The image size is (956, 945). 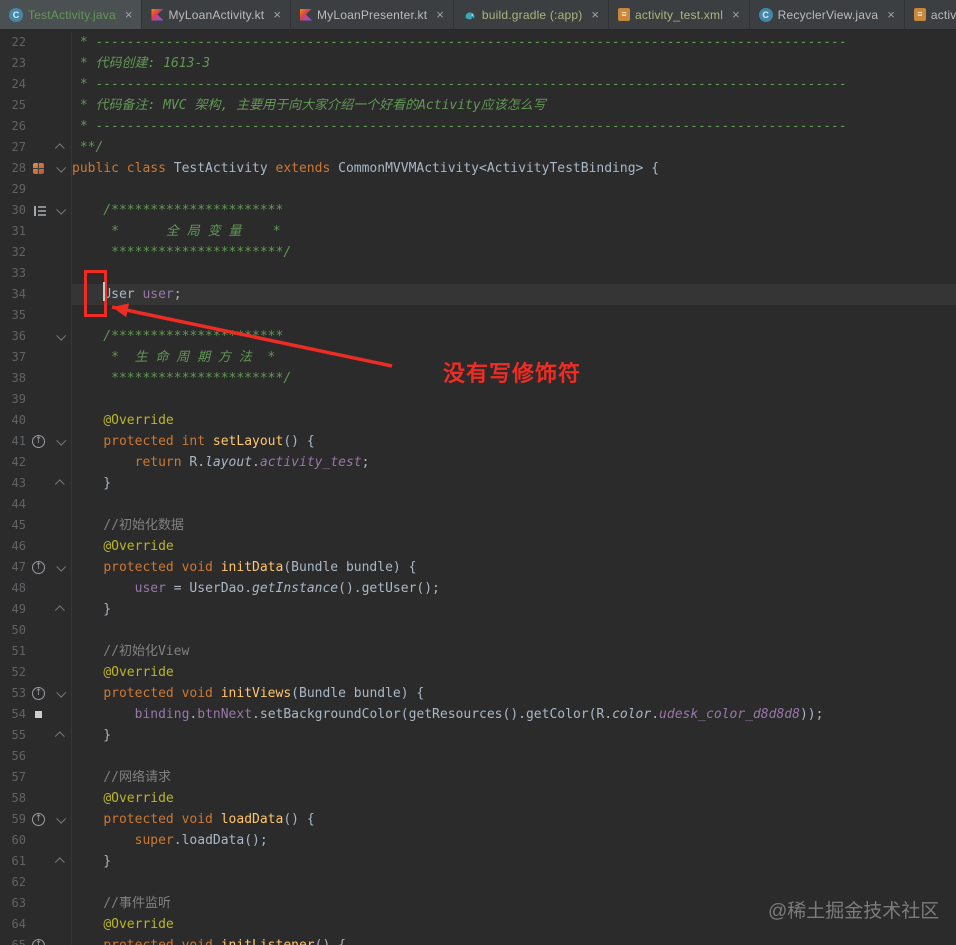 What do you see at coordinates (13, 735) in the screenshot?
I see `line-number: 55` at bounding box center [13, 735].